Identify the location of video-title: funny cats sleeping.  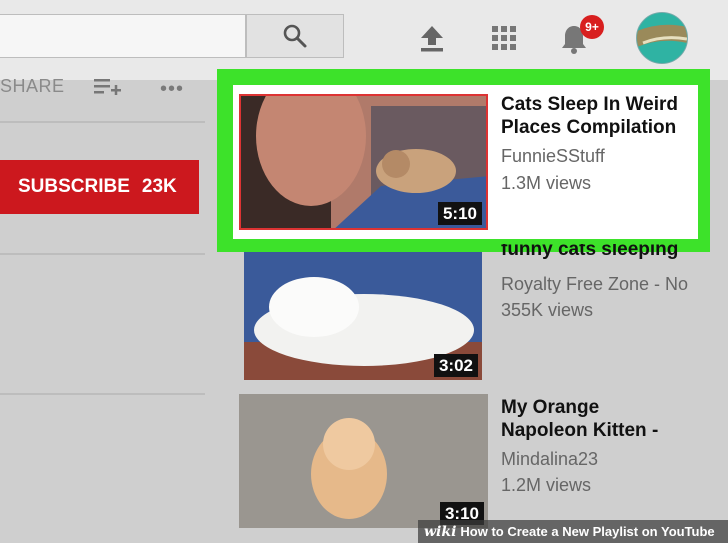
(611, 252).